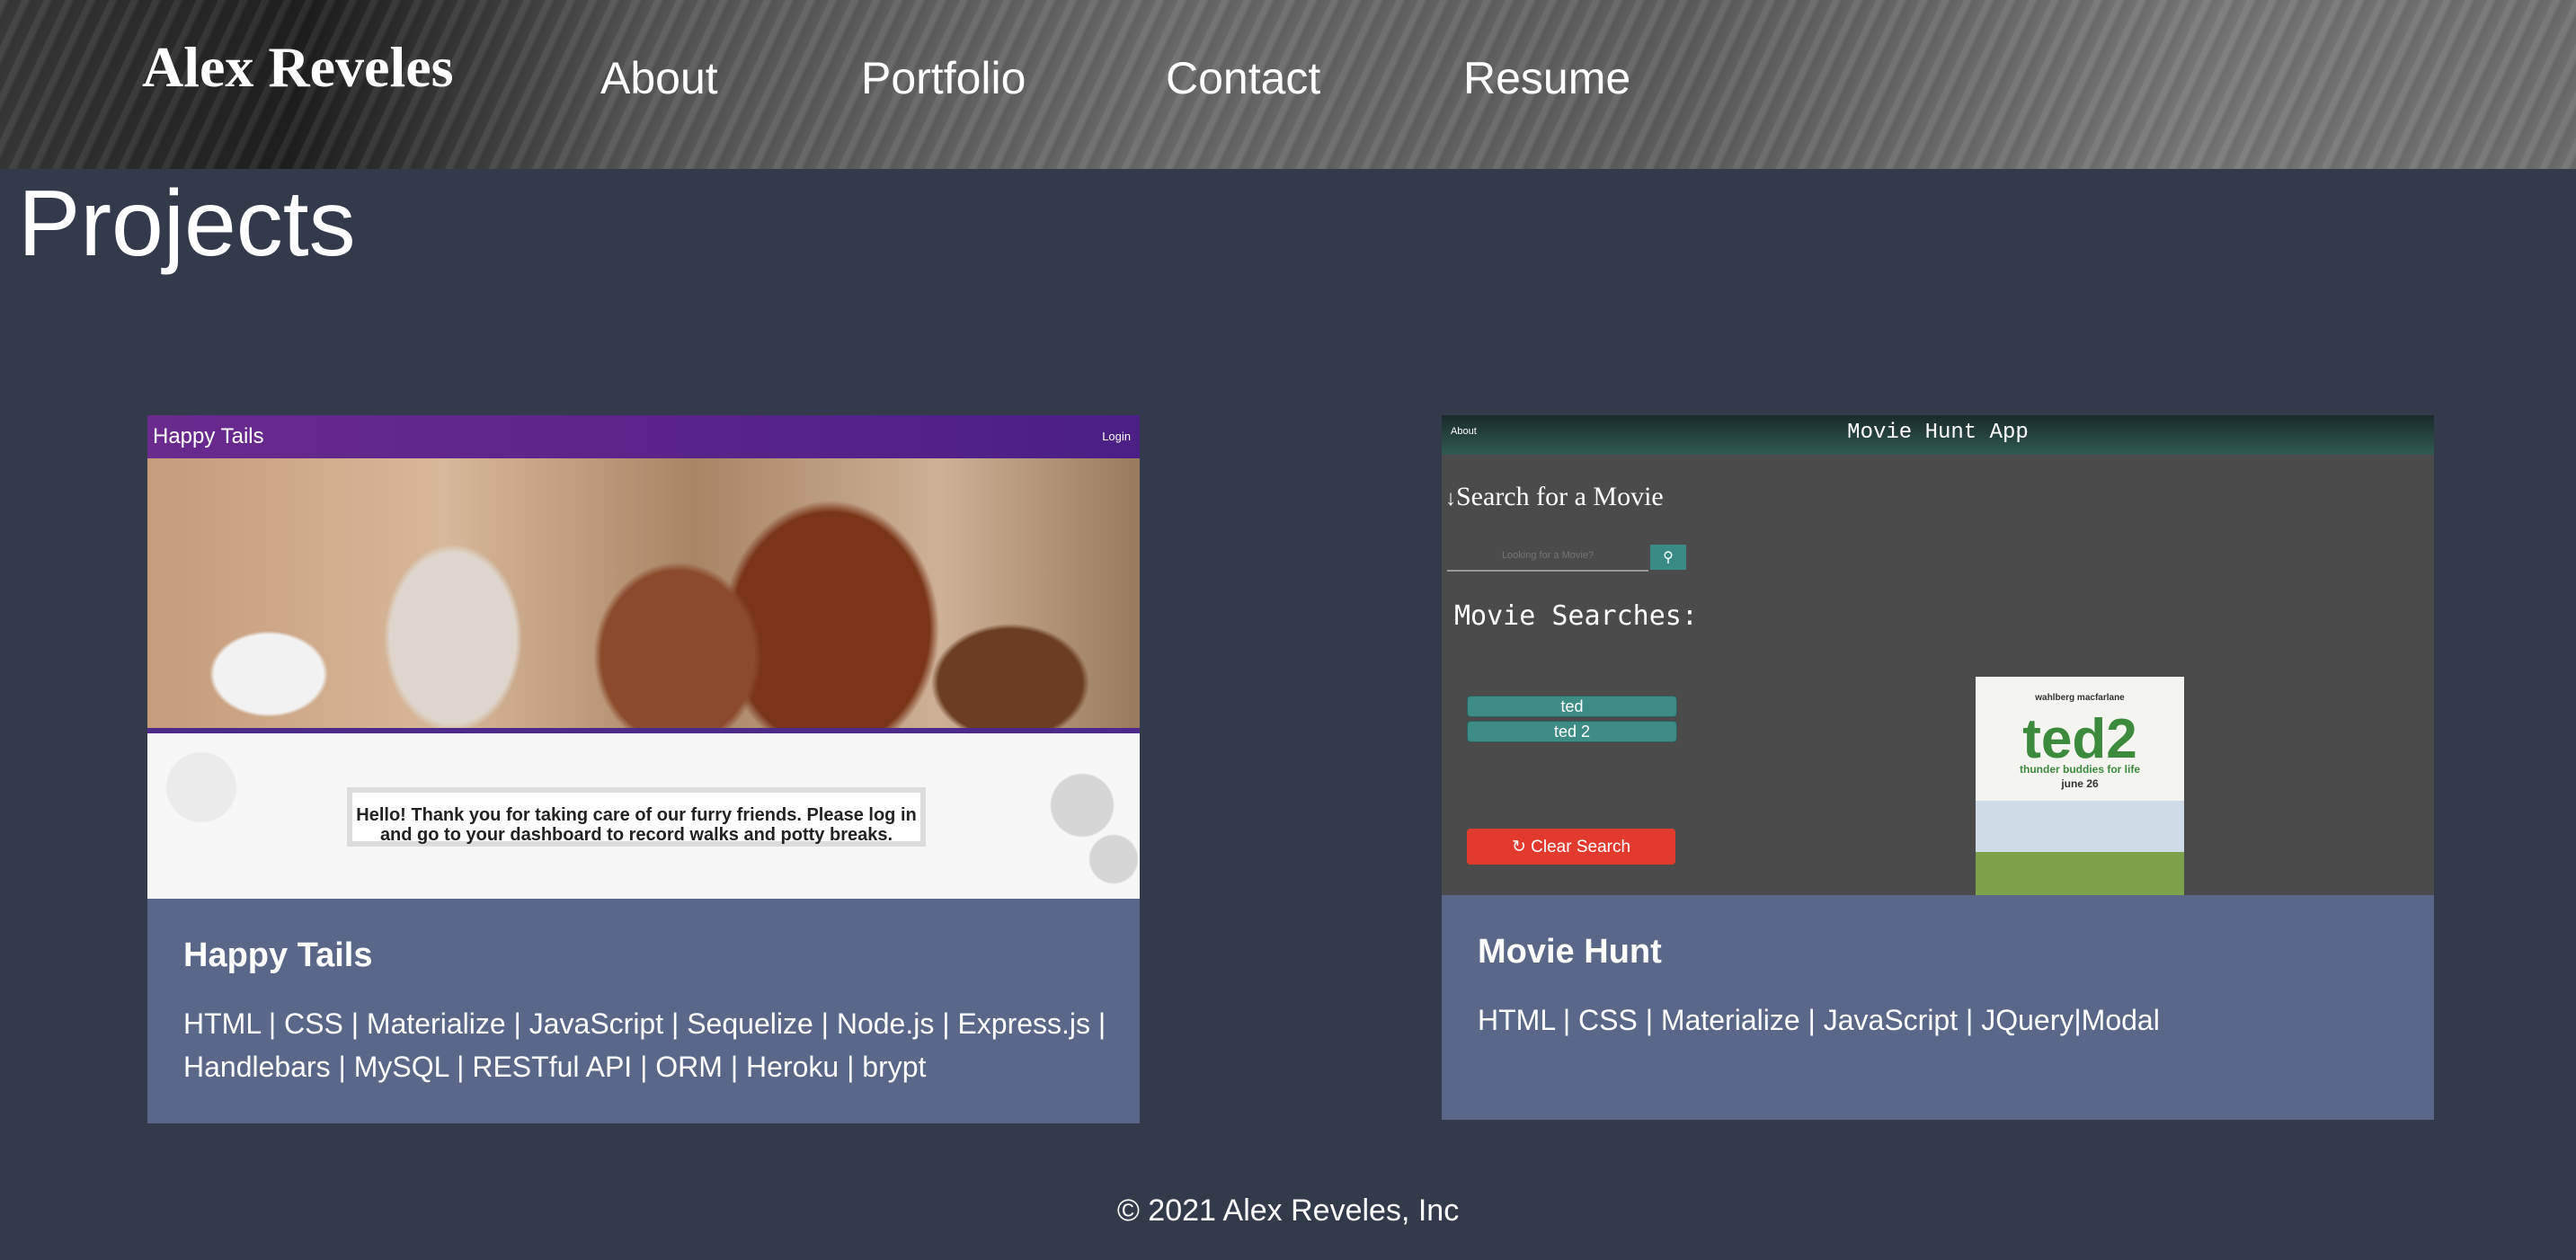 The width and height of the screenshot is (2576, 1260). I want to click on nav-portfolio: Portfolio, so click(943, 78).